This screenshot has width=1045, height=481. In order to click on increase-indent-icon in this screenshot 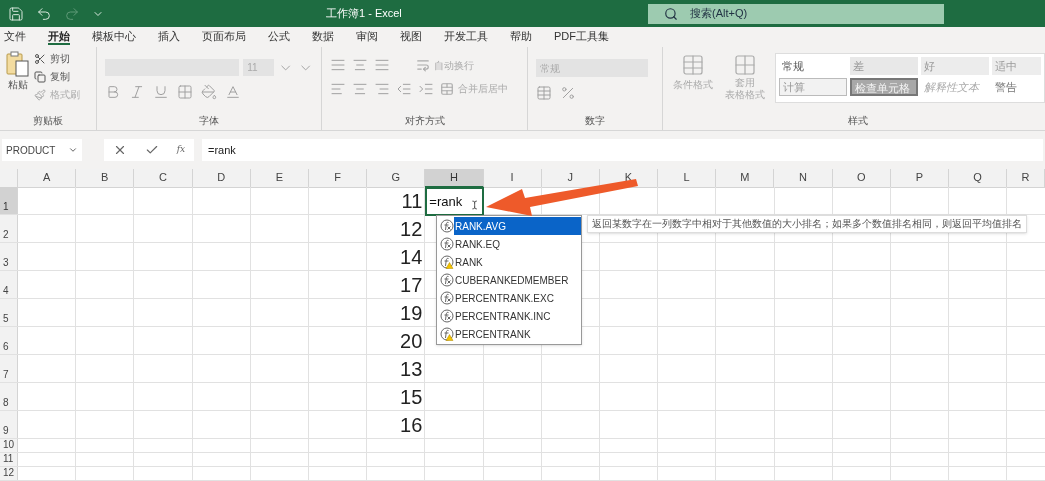, I will do `click(426, 89)`.